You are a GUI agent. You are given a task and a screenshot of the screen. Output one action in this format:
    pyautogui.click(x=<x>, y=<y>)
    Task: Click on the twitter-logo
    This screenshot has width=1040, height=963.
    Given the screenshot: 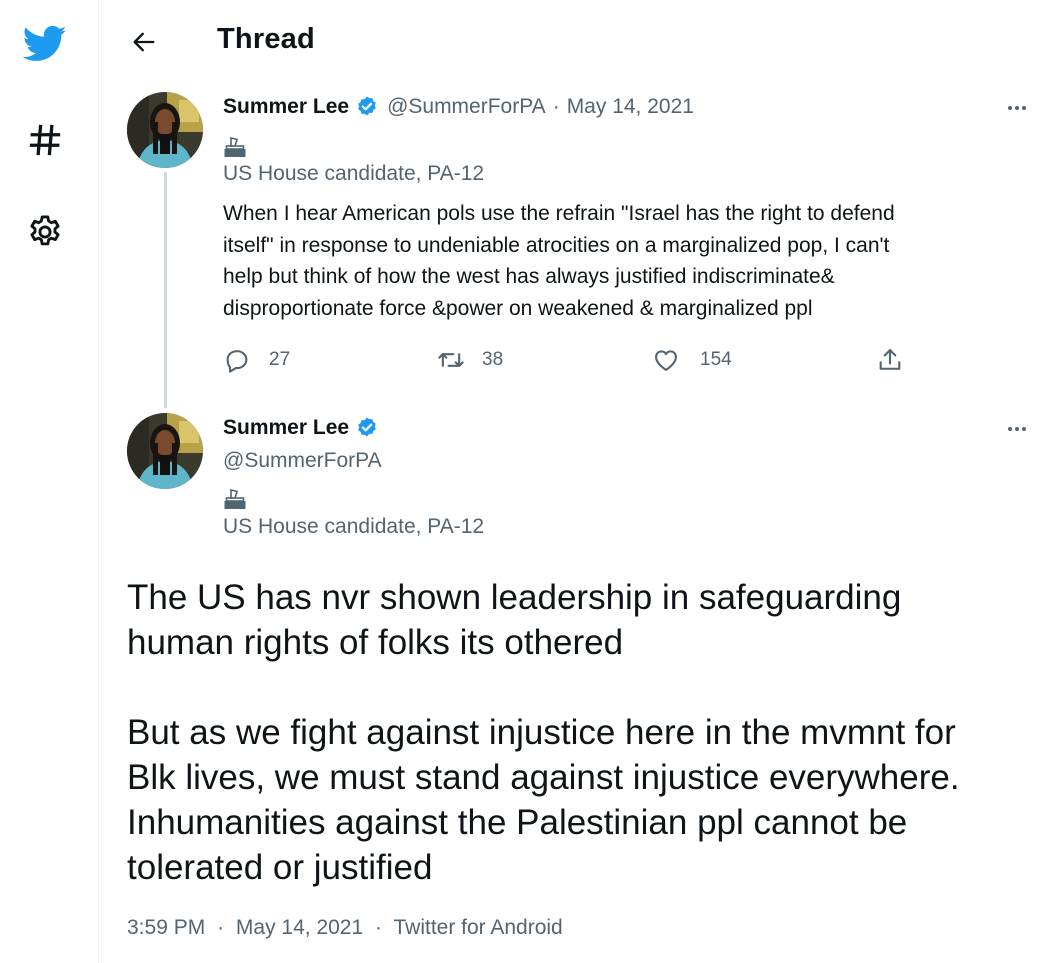 What is the action you would take?
    pyautogui.click(x=45, y=44)
    